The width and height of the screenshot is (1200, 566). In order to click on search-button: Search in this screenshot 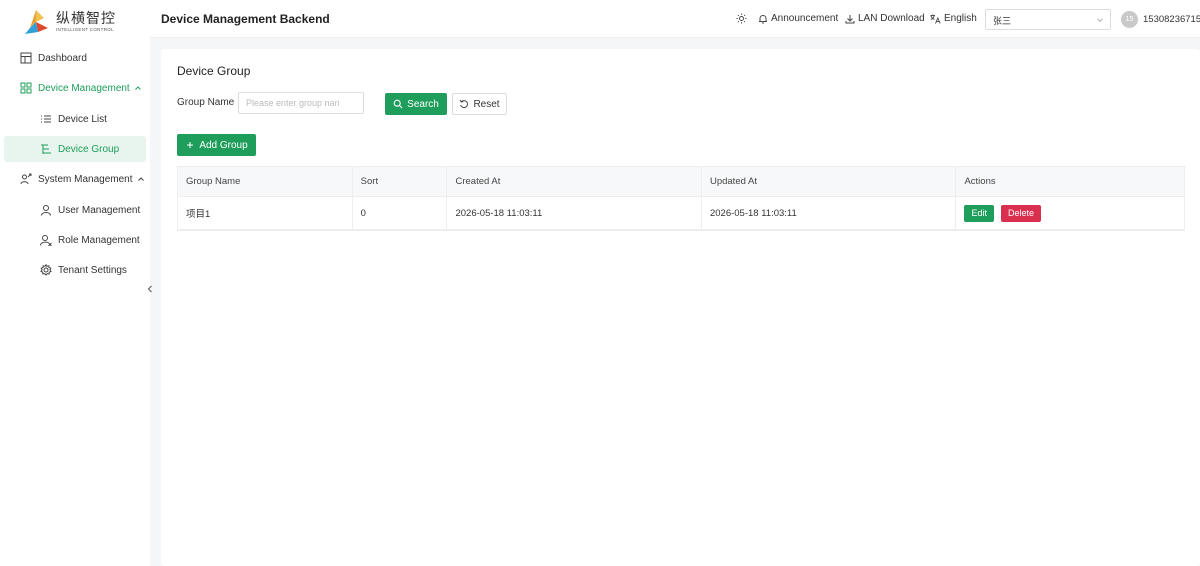, I will do `click(416, 104)`.